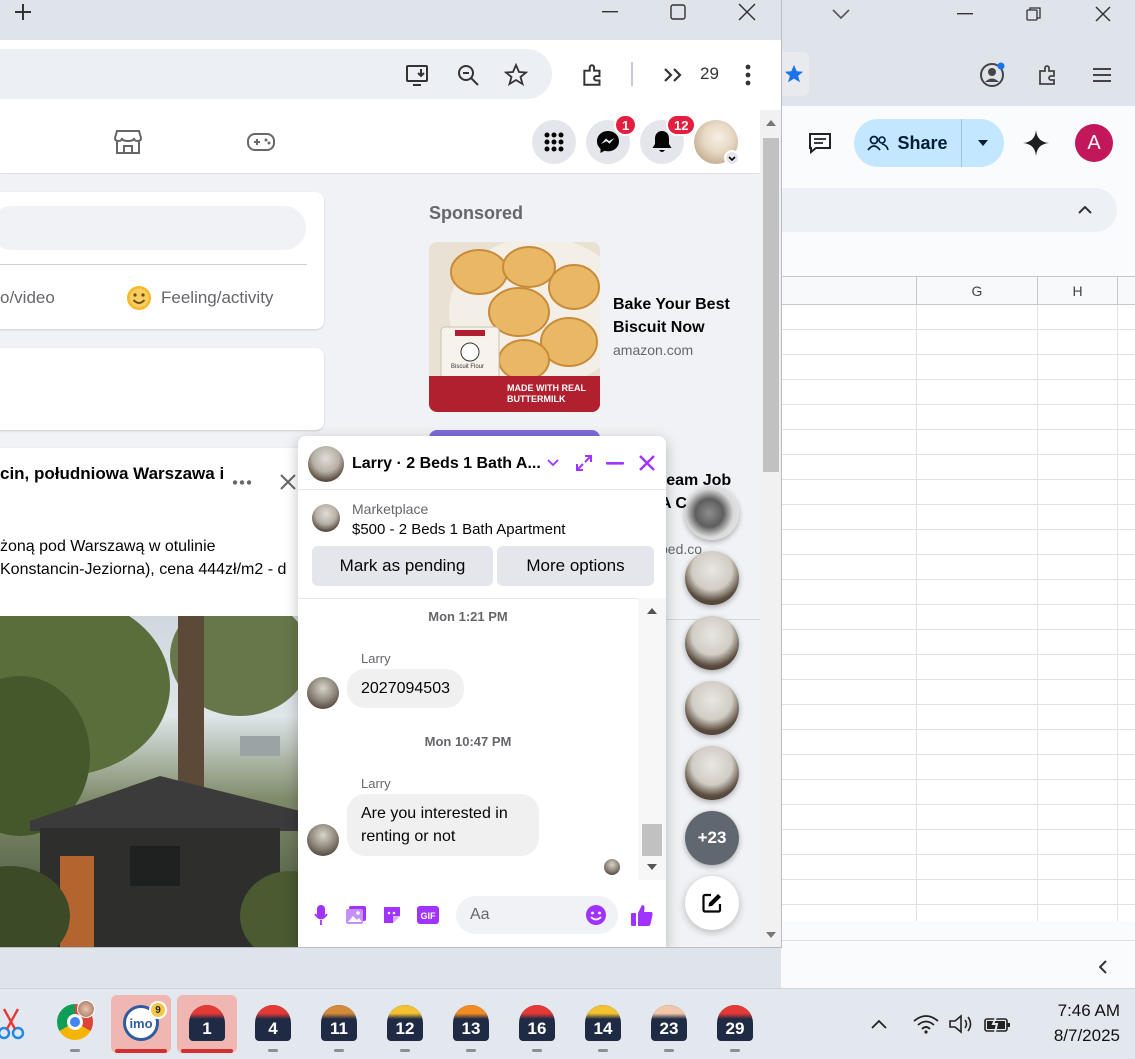 Image resolution: width=1135 pixels, height=1059 pixels. What do you see at coordinates (615, 463) in the screenshot?
I see `minimize-chat-icon` at bounding box center [615, 463].